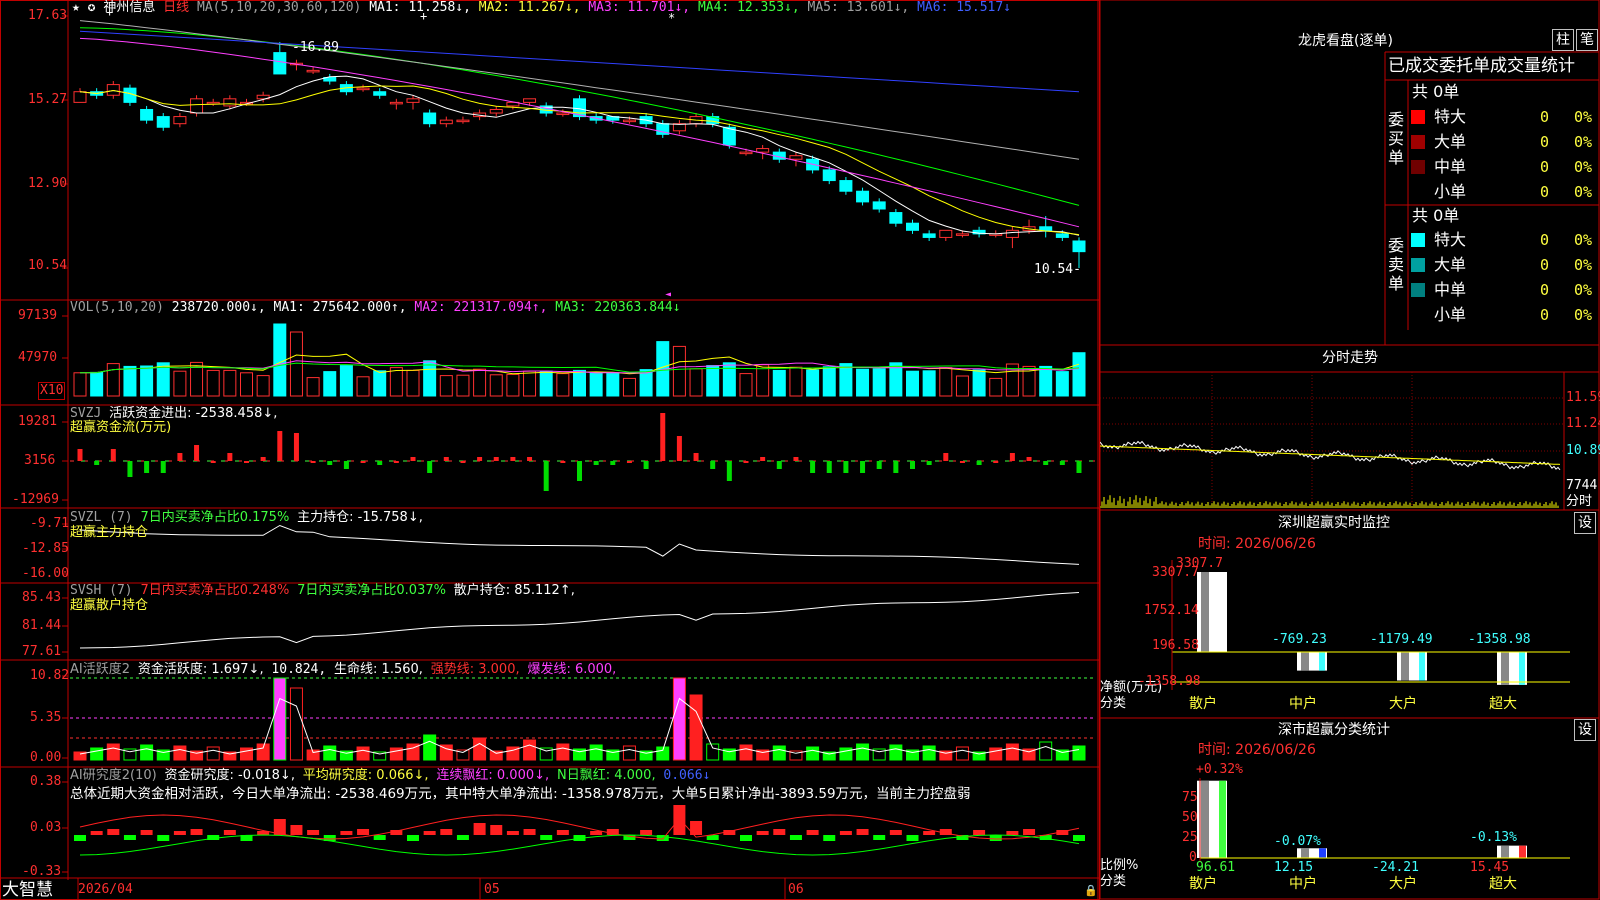  I want to click on sell-row-name: 中单, so click(1450, 289).